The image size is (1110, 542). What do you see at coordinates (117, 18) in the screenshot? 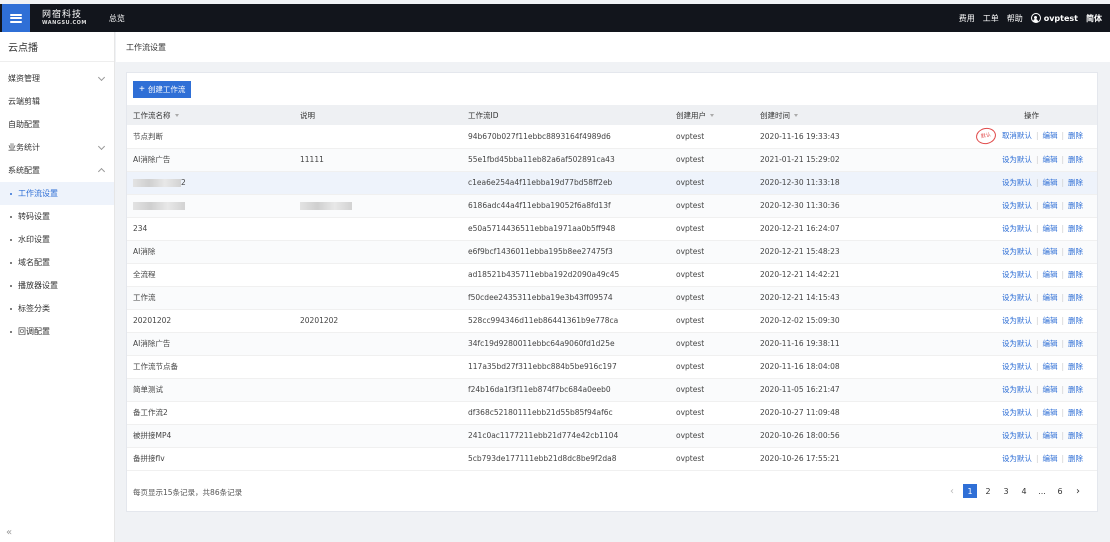
I see `overview-link: 总览` at bounding box center [117, 18].